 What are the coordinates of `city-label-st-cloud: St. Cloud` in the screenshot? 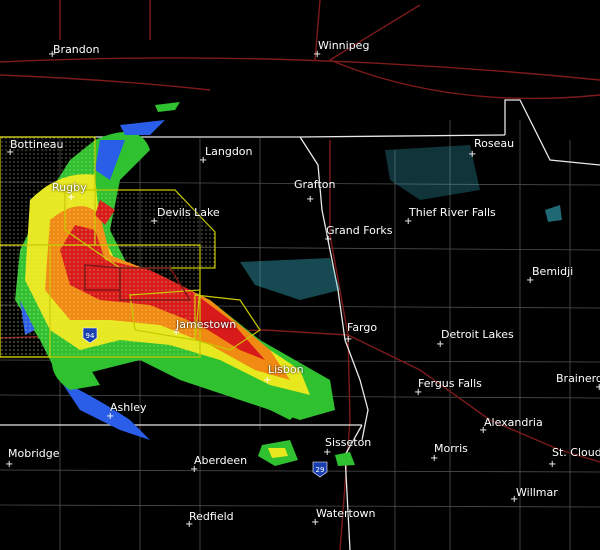 It's located at (576, 452).